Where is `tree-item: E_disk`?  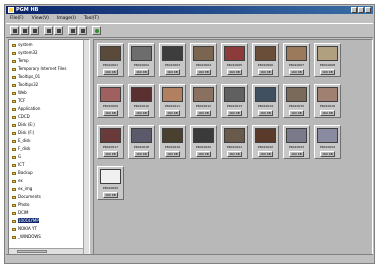
tree-item: E_disk is located at coordinates (21, 141).